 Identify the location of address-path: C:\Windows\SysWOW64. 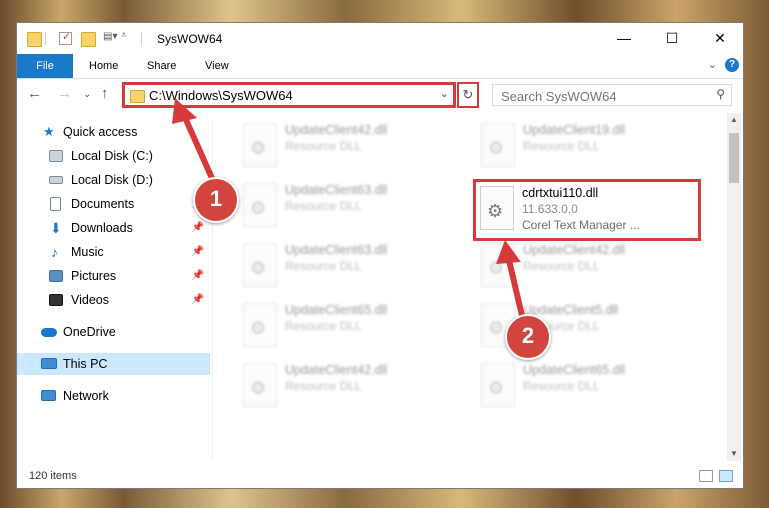
(221, 95).